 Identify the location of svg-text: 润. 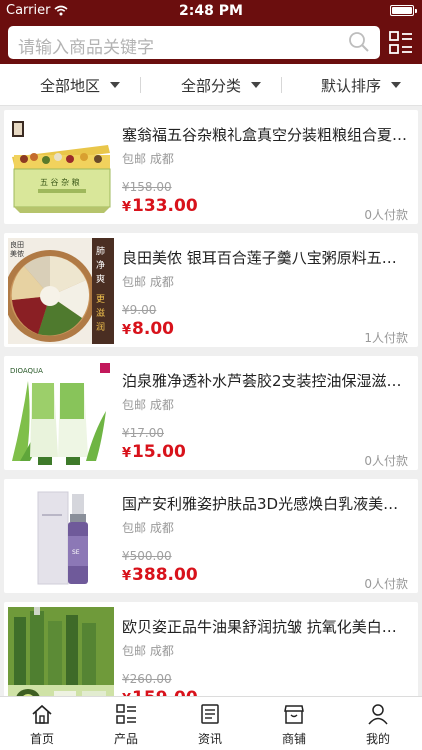
(100, 327).